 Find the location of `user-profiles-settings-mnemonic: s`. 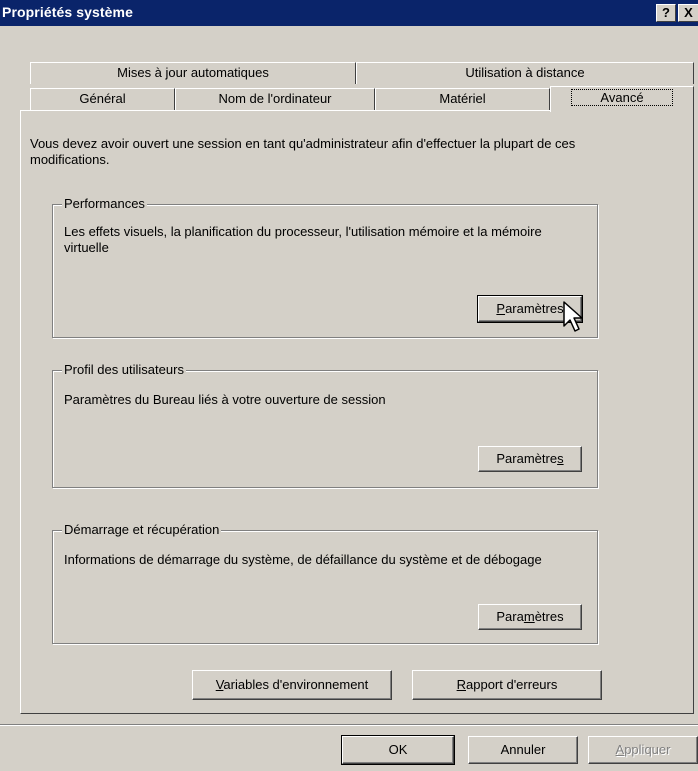

user-profiles-settings-mnemonic: s is located at coordinates (560, 458).